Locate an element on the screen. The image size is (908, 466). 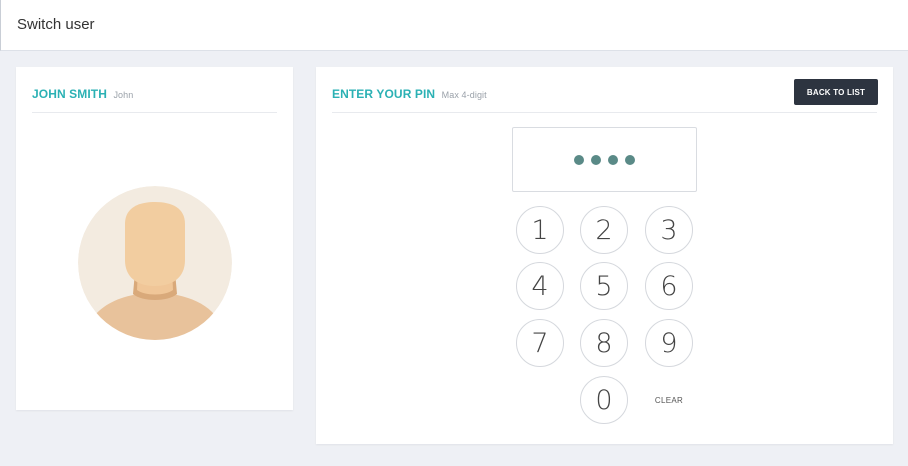
page-title: Switch user is located at coordinates (56, 24).